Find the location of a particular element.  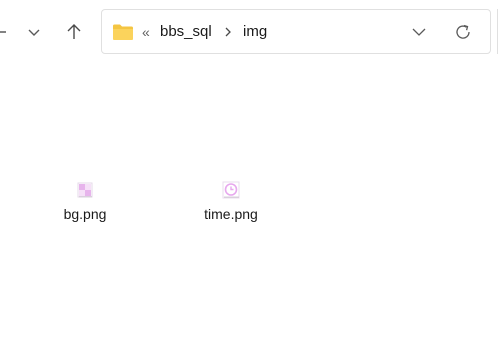

breadcrumb-item-img: img is located at coordinates (255, 32).